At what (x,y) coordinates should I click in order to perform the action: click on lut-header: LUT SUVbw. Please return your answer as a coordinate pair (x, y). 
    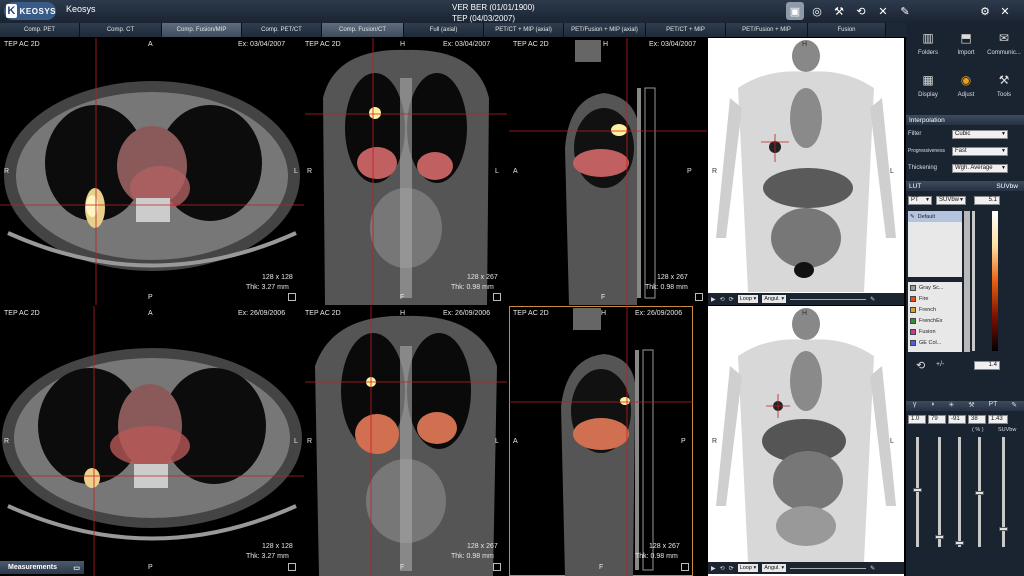
    Looking at the image, I should click on (965, 186).